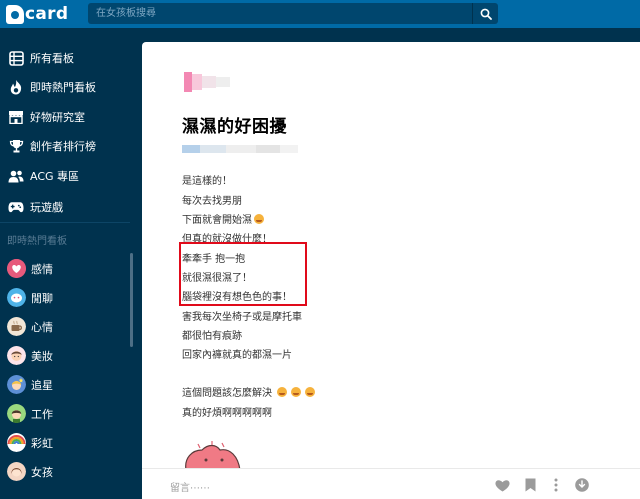  What do you see at coordinates (65, 222) in the screenshot?
I see `sidebar-divider` at bounding box center [65, 222].